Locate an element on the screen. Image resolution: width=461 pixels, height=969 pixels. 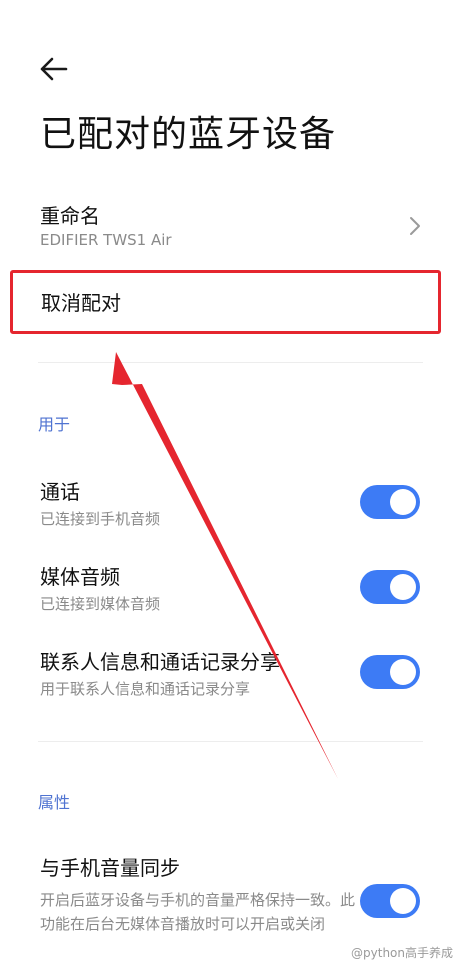
chevron-right-icon is located at coordinates (415, 226).